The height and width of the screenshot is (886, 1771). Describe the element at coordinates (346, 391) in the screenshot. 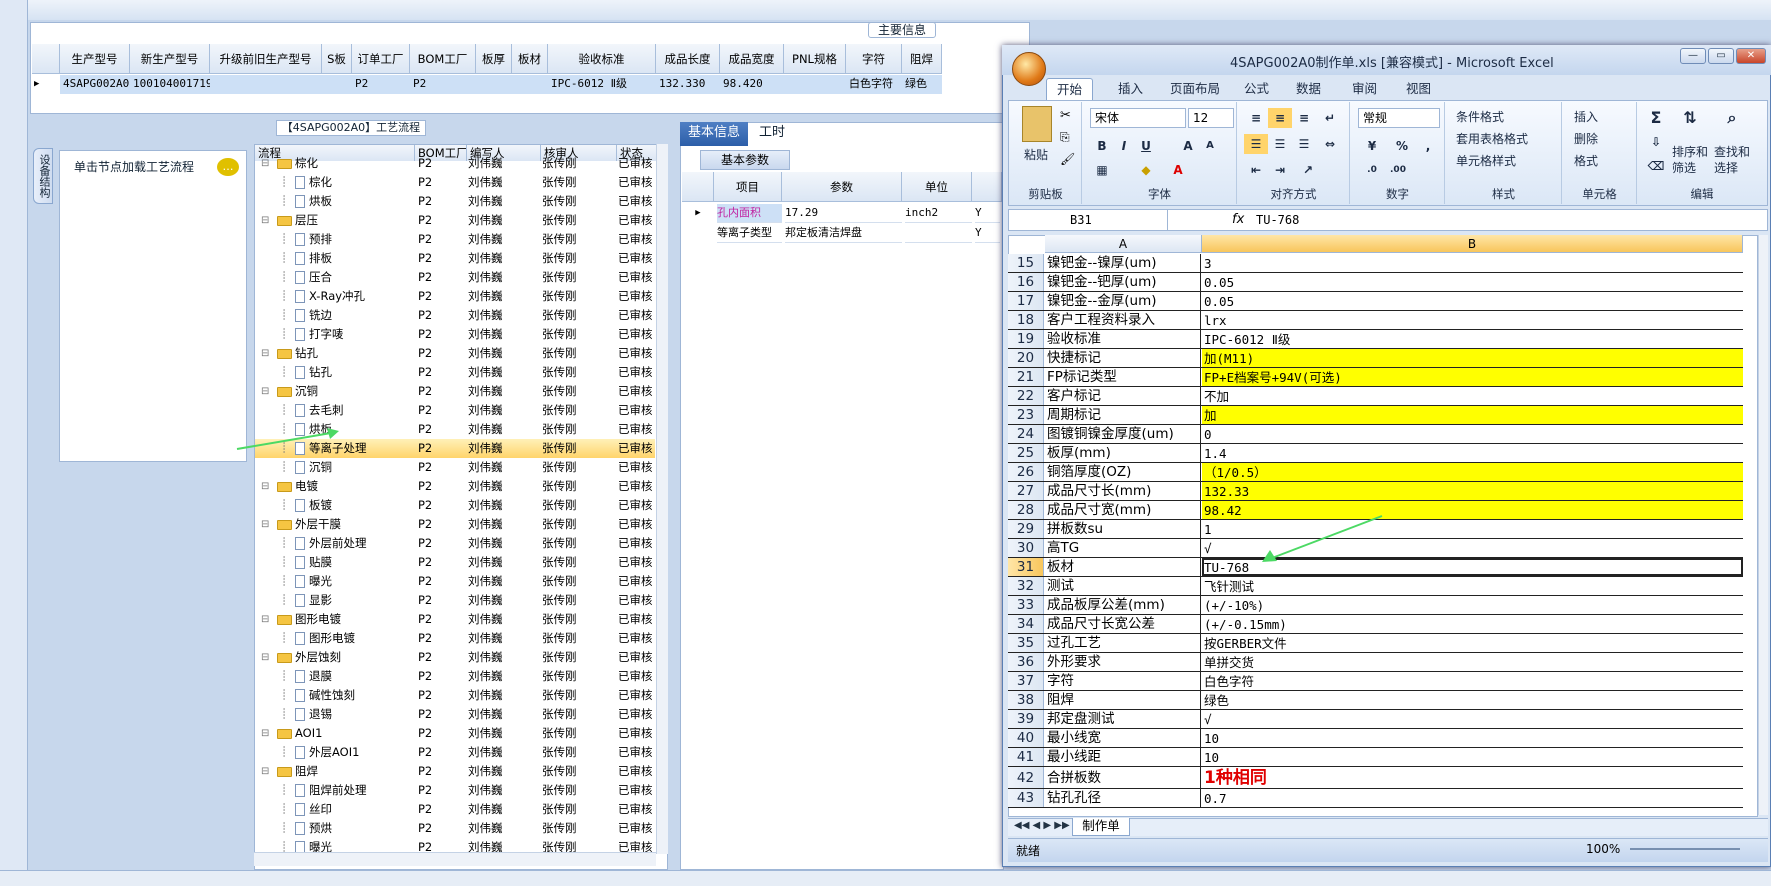

I see `tree-folder-node: 沉铜` at that location.